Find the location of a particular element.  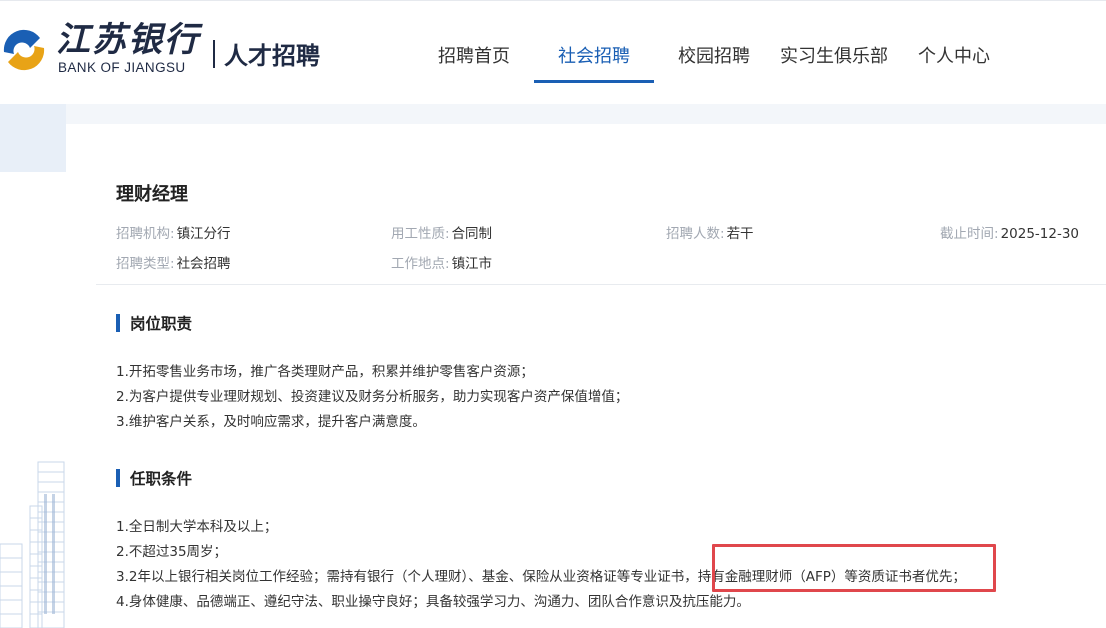

annotation-highlight-box is located at coordinates (854, 568).